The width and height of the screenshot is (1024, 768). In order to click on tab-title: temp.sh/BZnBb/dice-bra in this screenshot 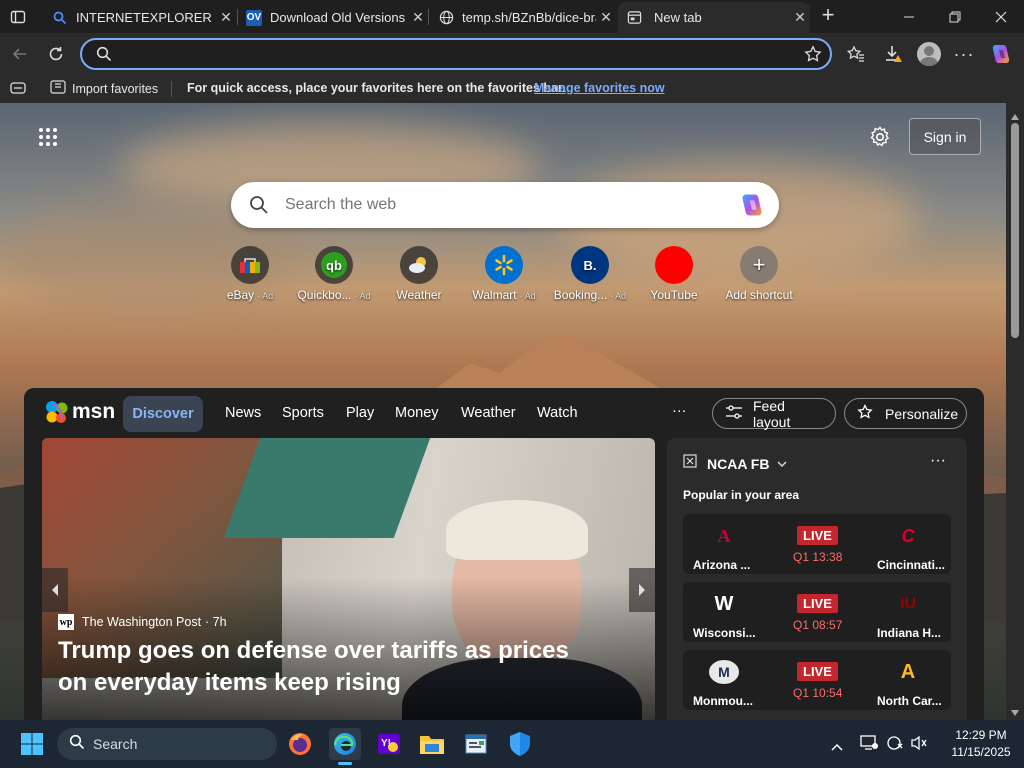, I will do `click(529, 17)`.